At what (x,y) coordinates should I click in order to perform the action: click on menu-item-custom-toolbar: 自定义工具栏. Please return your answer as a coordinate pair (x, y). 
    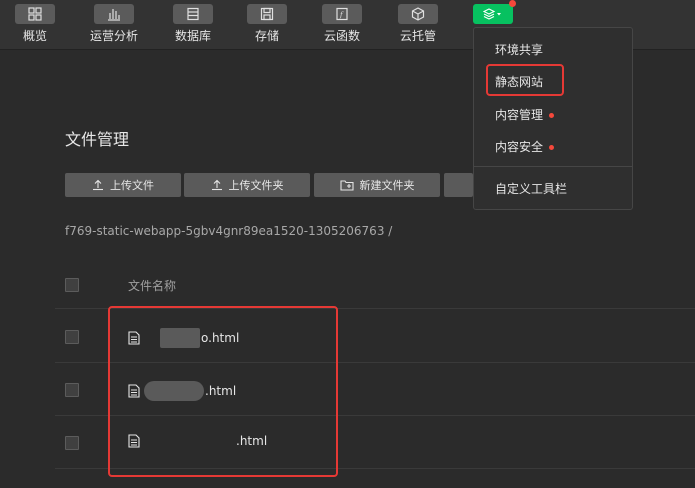
    Looking at the image, I should click on (531, 188).